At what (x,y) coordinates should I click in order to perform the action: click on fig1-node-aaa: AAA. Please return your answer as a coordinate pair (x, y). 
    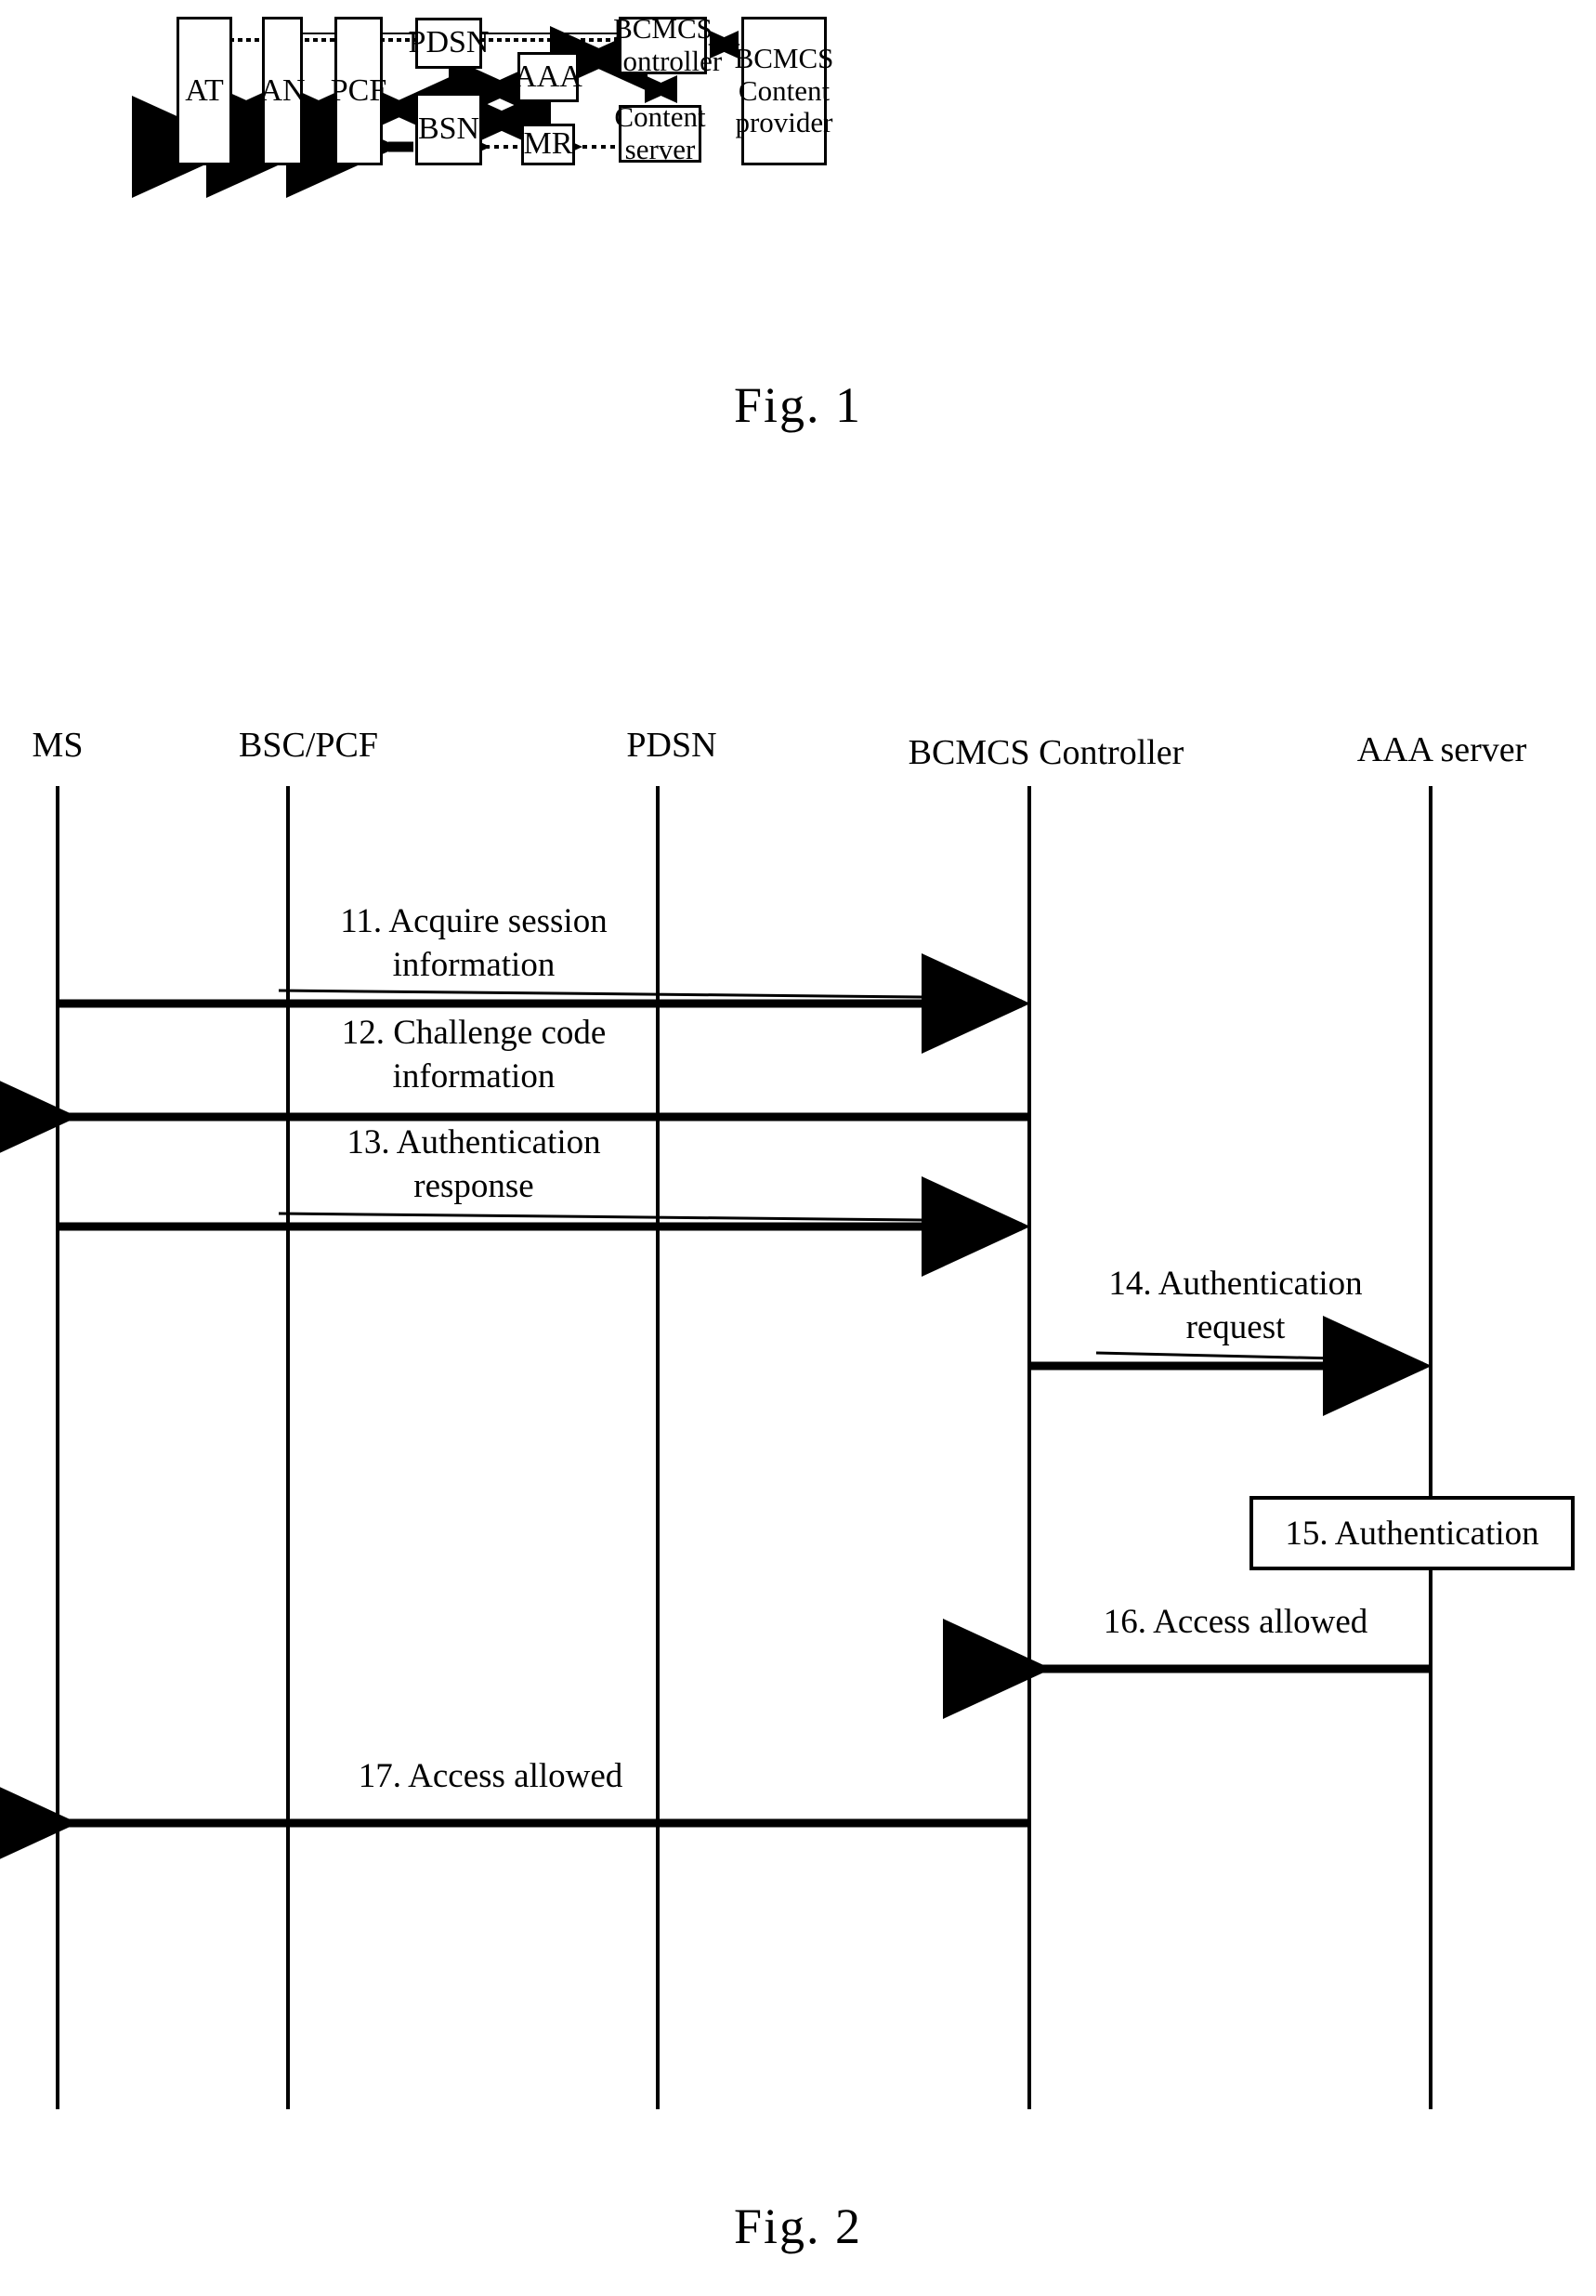
    Looking at the image, I should click on (548, 77).